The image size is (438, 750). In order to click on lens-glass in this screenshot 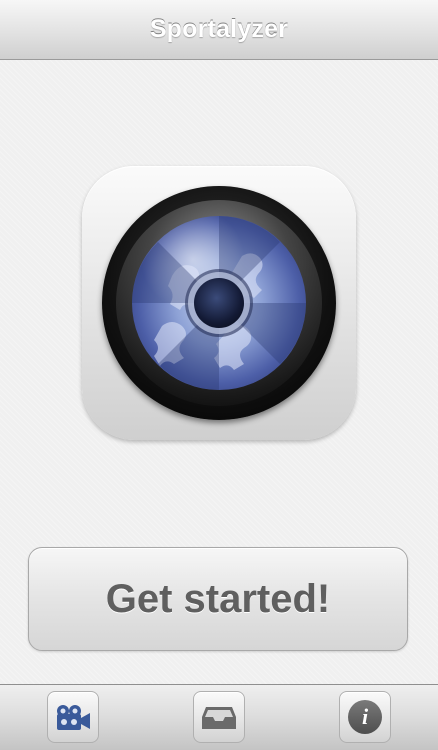, I will do `click(219, 303)`.